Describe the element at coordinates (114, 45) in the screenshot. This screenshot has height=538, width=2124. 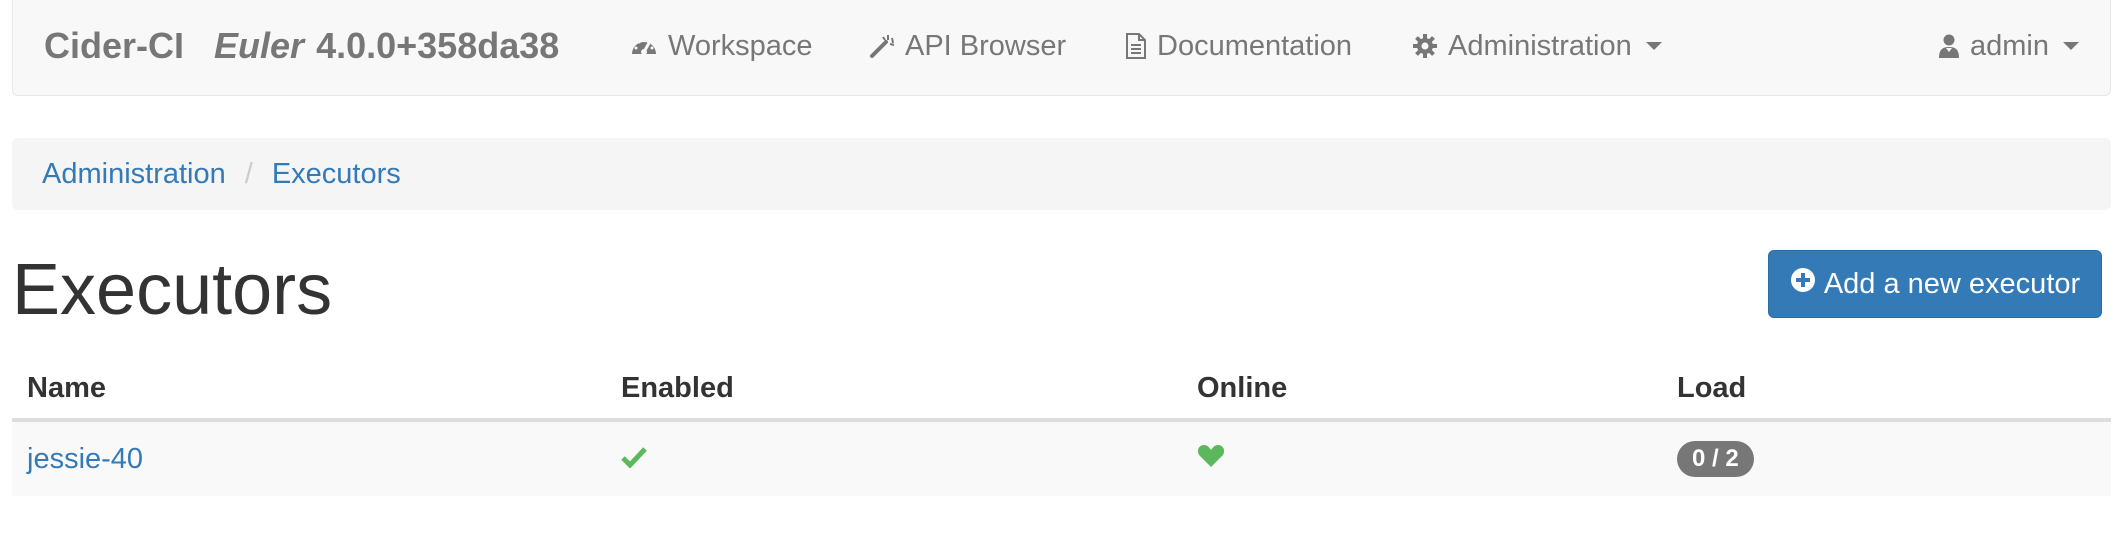
I see `brand-name: Cider-CI` at that location.